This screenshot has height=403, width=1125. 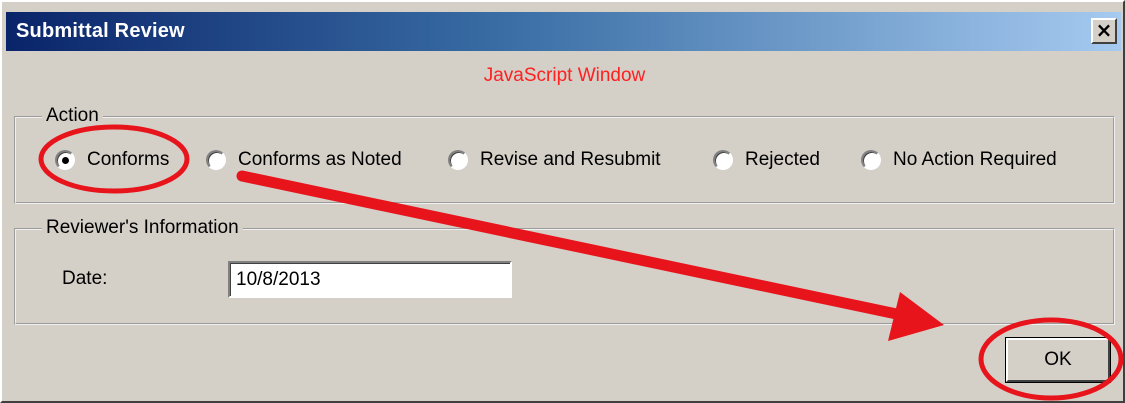 I want to click on date-input, so click(x=370, y=279).